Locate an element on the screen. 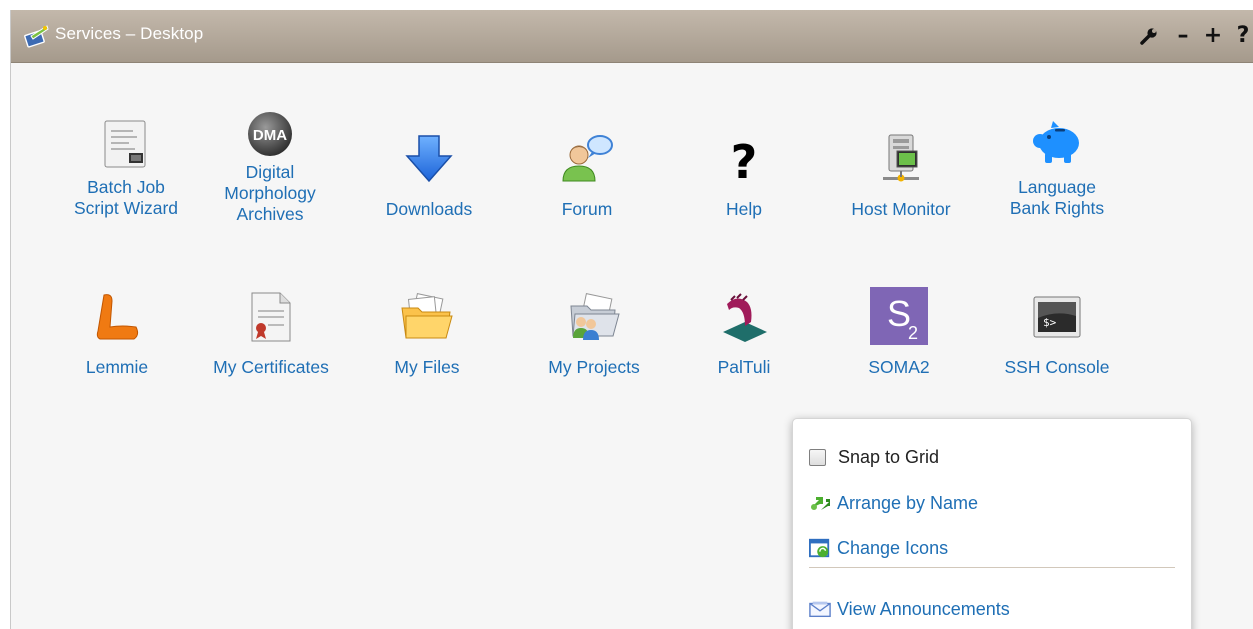  change-icons-label: Change Icons is located at coordinates (893, 547).